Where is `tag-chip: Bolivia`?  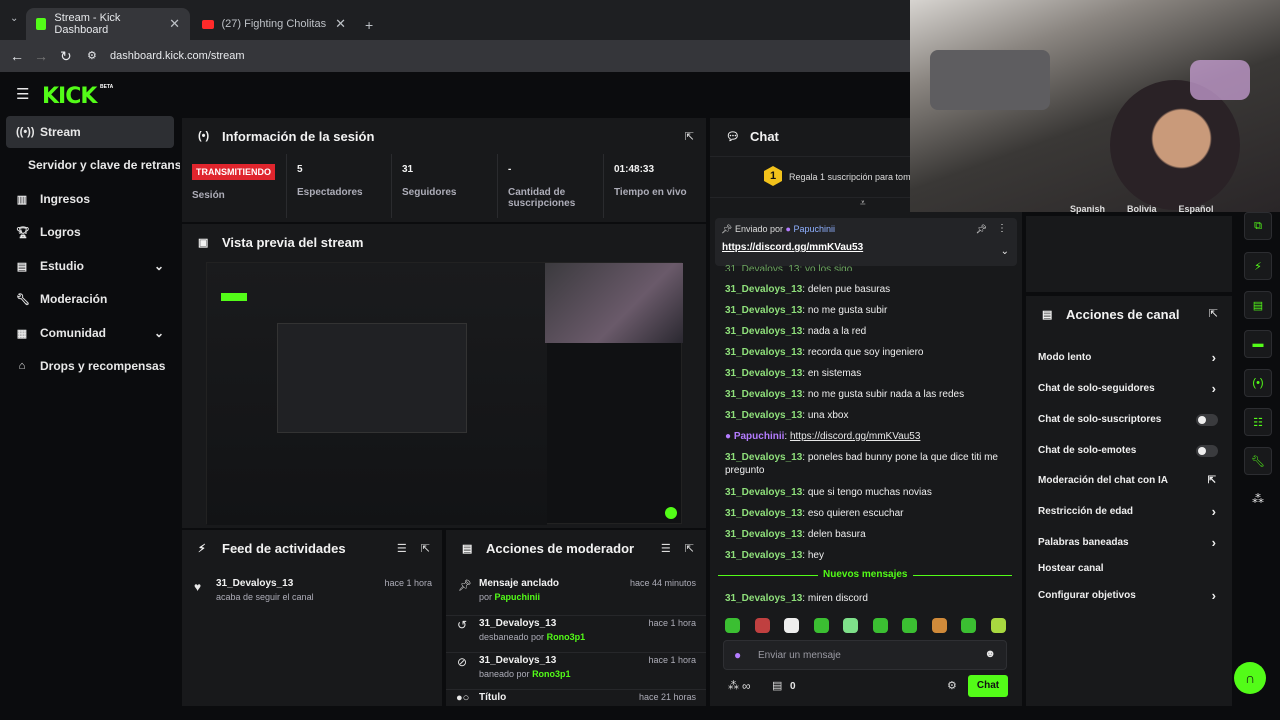
tag-chip: Bolivia is located at coordinates (1142, 210).